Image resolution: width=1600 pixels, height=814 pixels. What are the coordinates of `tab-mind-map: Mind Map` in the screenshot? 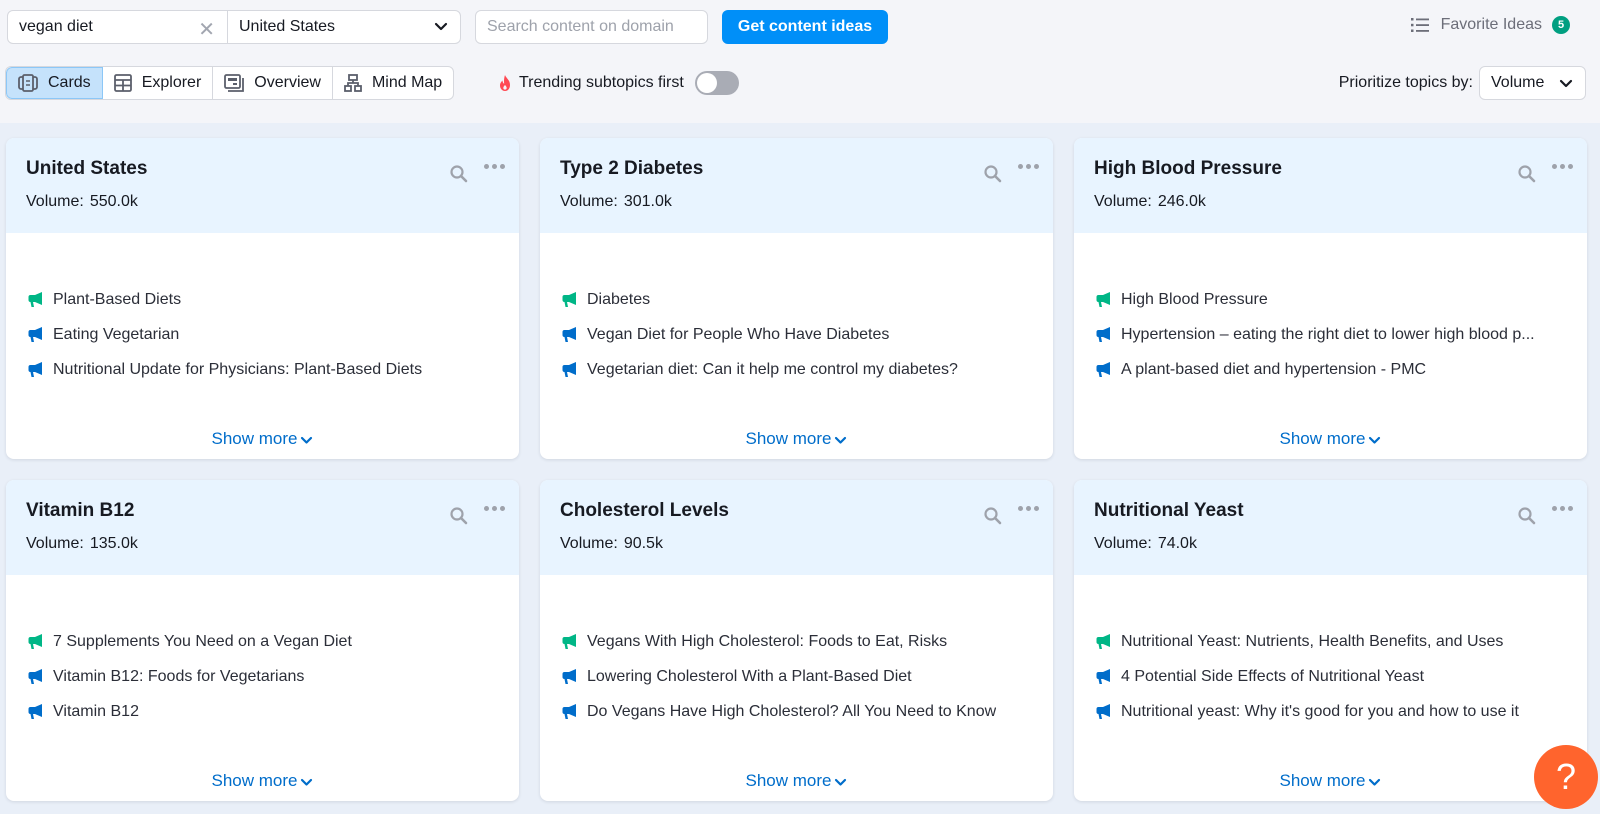 It's located at (393, 83).